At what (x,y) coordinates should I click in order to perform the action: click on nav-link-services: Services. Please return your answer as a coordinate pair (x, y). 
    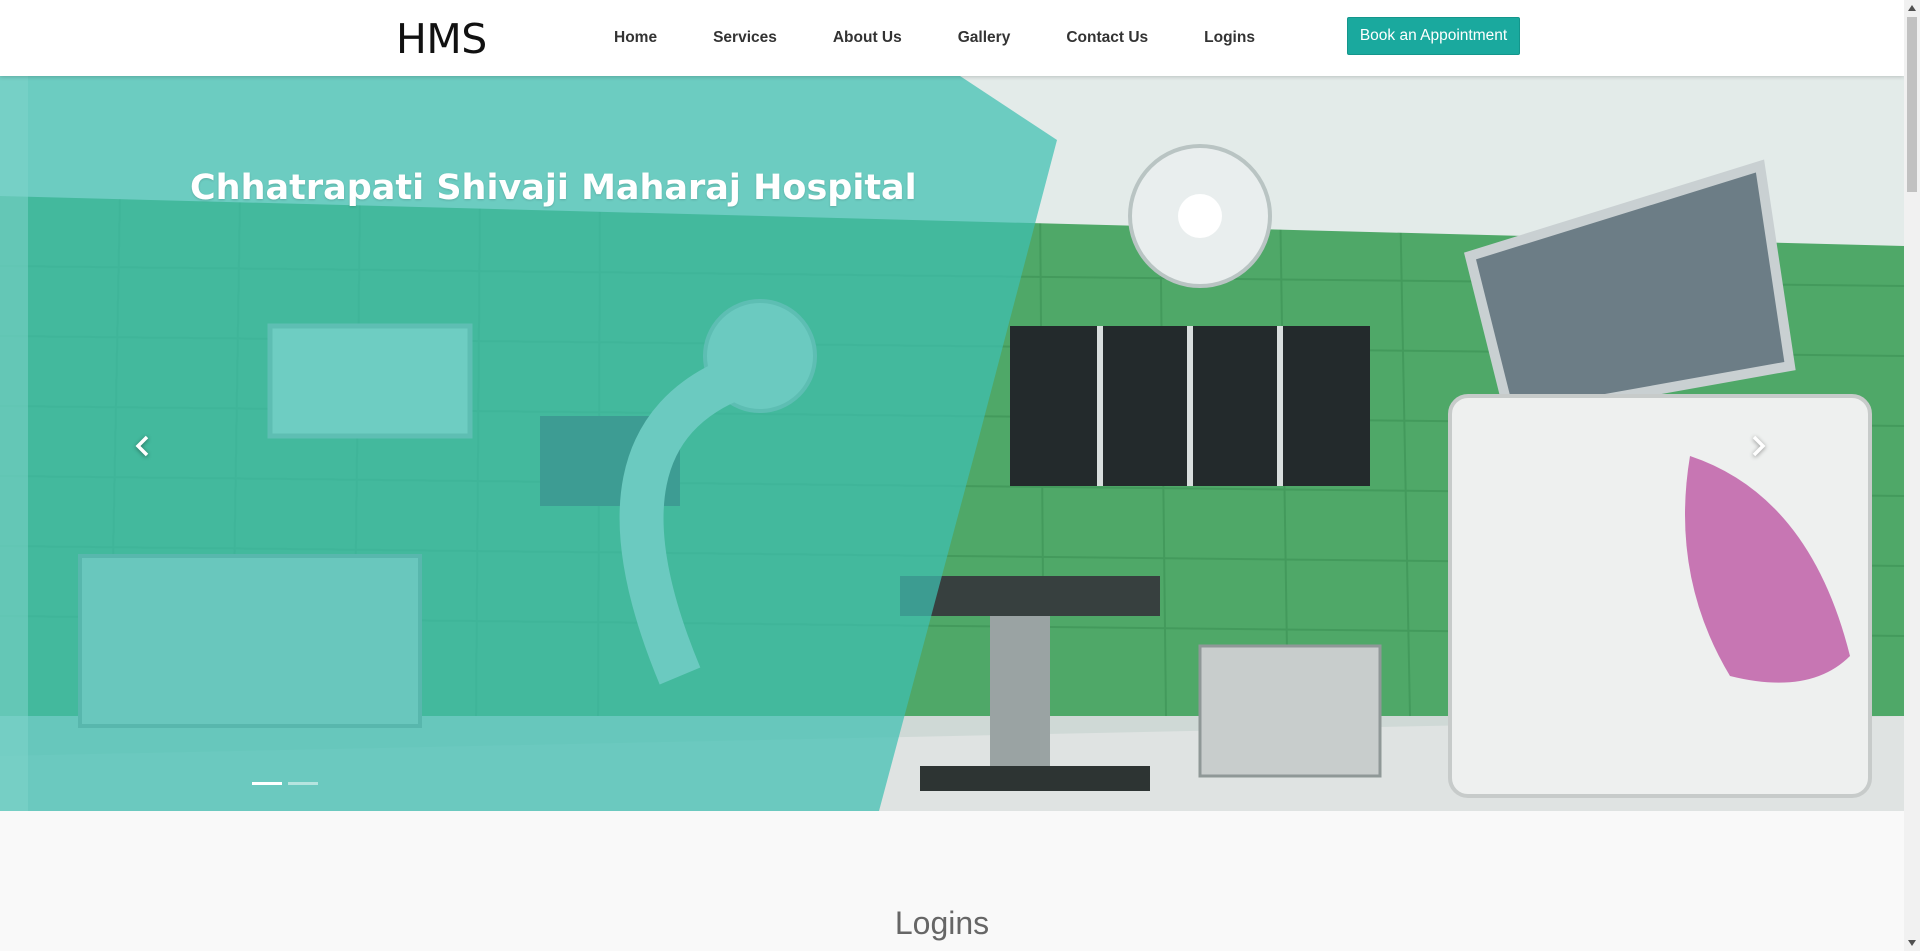
    Looking at the image, I should click on (745, 38).